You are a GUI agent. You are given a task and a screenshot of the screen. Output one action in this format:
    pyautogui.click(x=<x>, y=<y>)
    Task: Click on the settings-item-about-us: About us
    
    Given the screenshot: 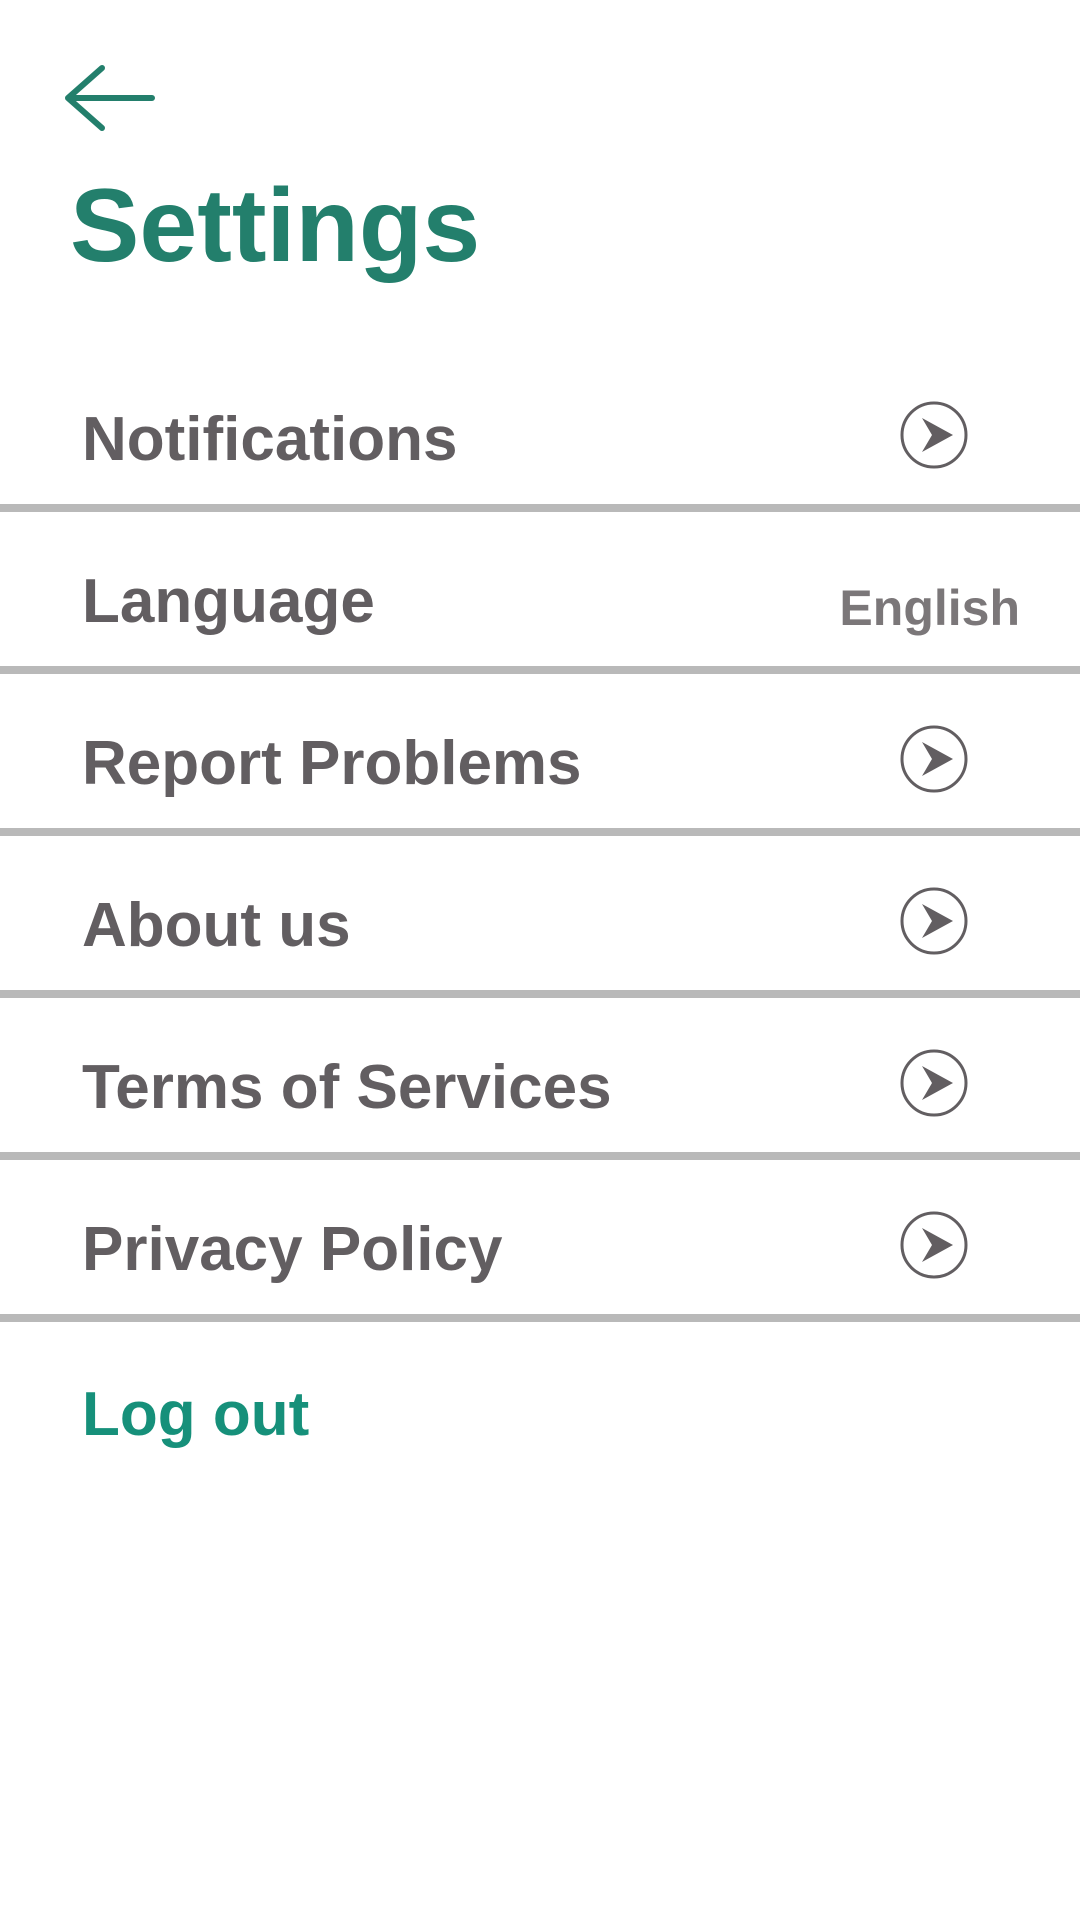 What is the action you would take?
    pyautogui.click(x=540, y=917)
    